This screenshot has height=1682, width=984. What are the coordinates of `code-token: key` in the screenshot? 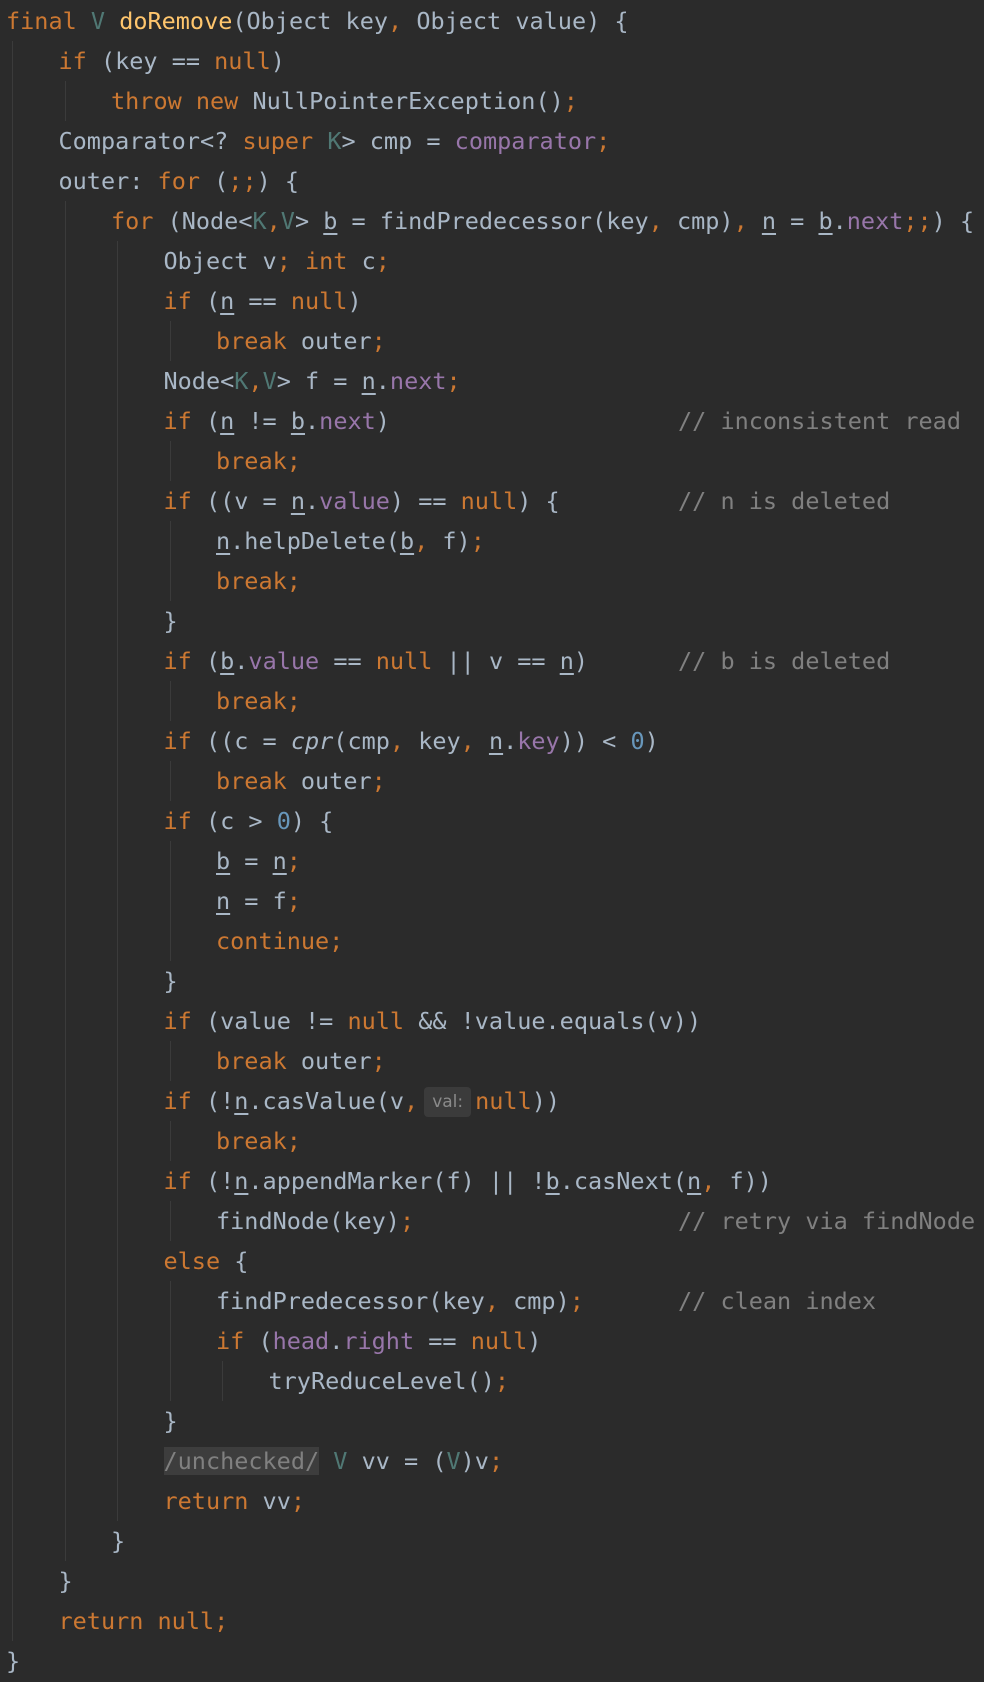 It's located at (439, 741).